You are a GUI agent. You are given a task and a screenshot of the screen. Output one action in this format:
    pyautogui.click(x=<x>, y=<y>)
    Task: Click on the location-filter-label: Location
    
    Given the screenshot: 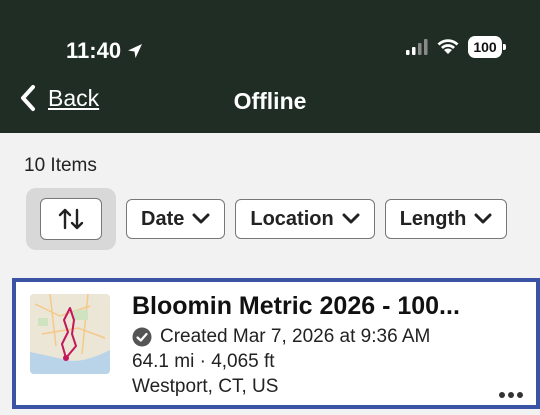 What is the action you would take?
    pyautogui.click(x=292, y=218)
    